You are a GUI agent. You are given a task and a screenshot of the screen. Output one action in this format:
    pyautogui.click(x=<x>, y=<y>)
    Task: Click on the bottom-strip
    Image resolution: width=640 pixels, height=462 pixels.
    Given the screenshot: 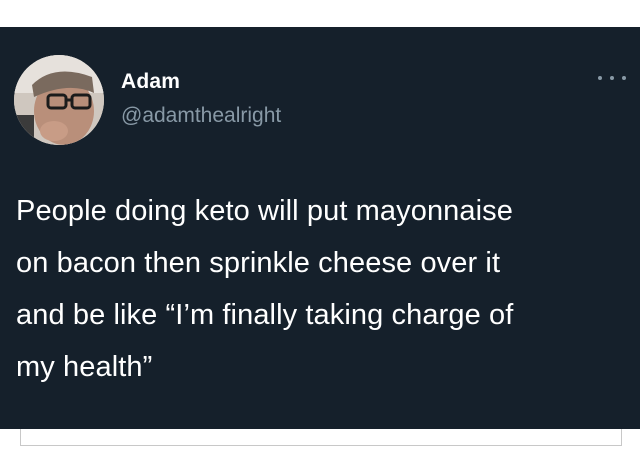 What is the action you would take?
    pyautogui.click(x=321, y=437)
    